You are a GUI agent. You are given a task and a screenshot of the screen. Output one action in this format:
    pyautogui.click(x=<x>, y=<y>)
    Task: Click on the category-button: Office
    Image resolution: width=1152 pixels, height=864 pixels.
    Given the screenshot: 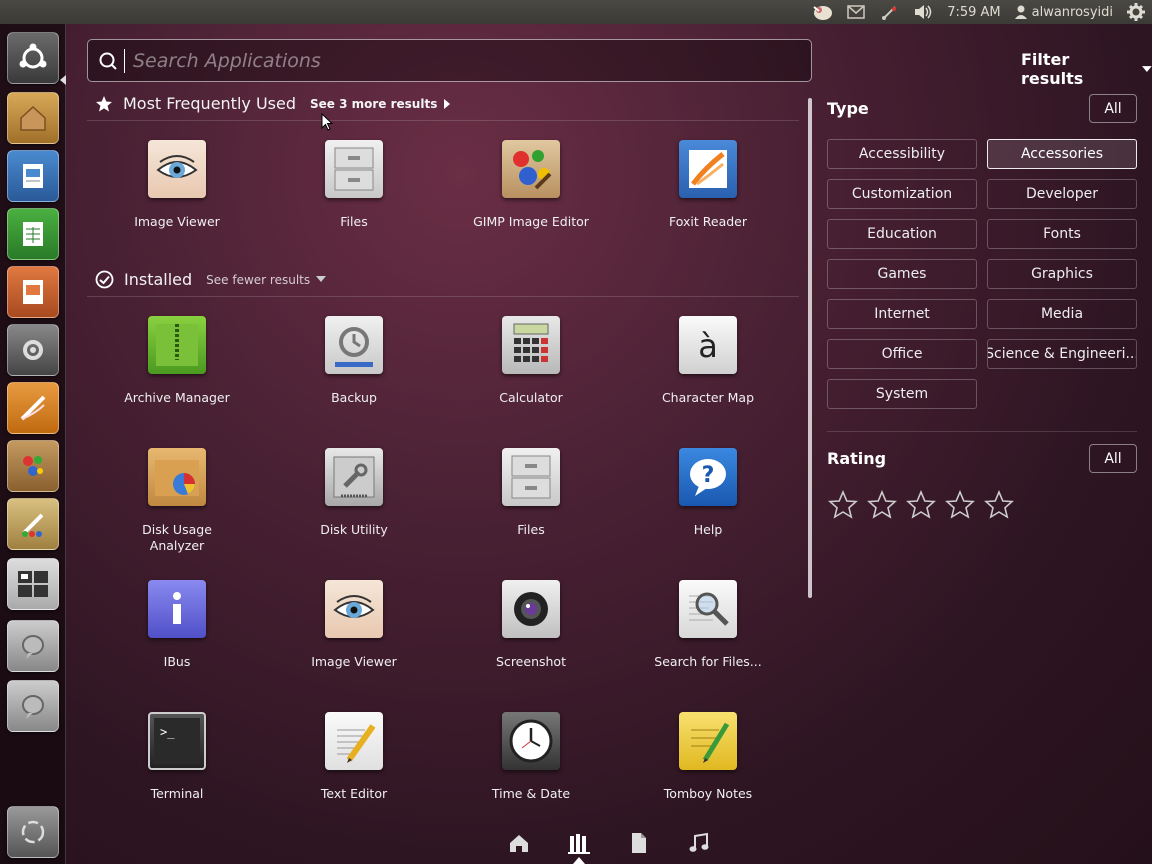 What is the action you would take?
    pyautogui.click(x=902, y=354)
    